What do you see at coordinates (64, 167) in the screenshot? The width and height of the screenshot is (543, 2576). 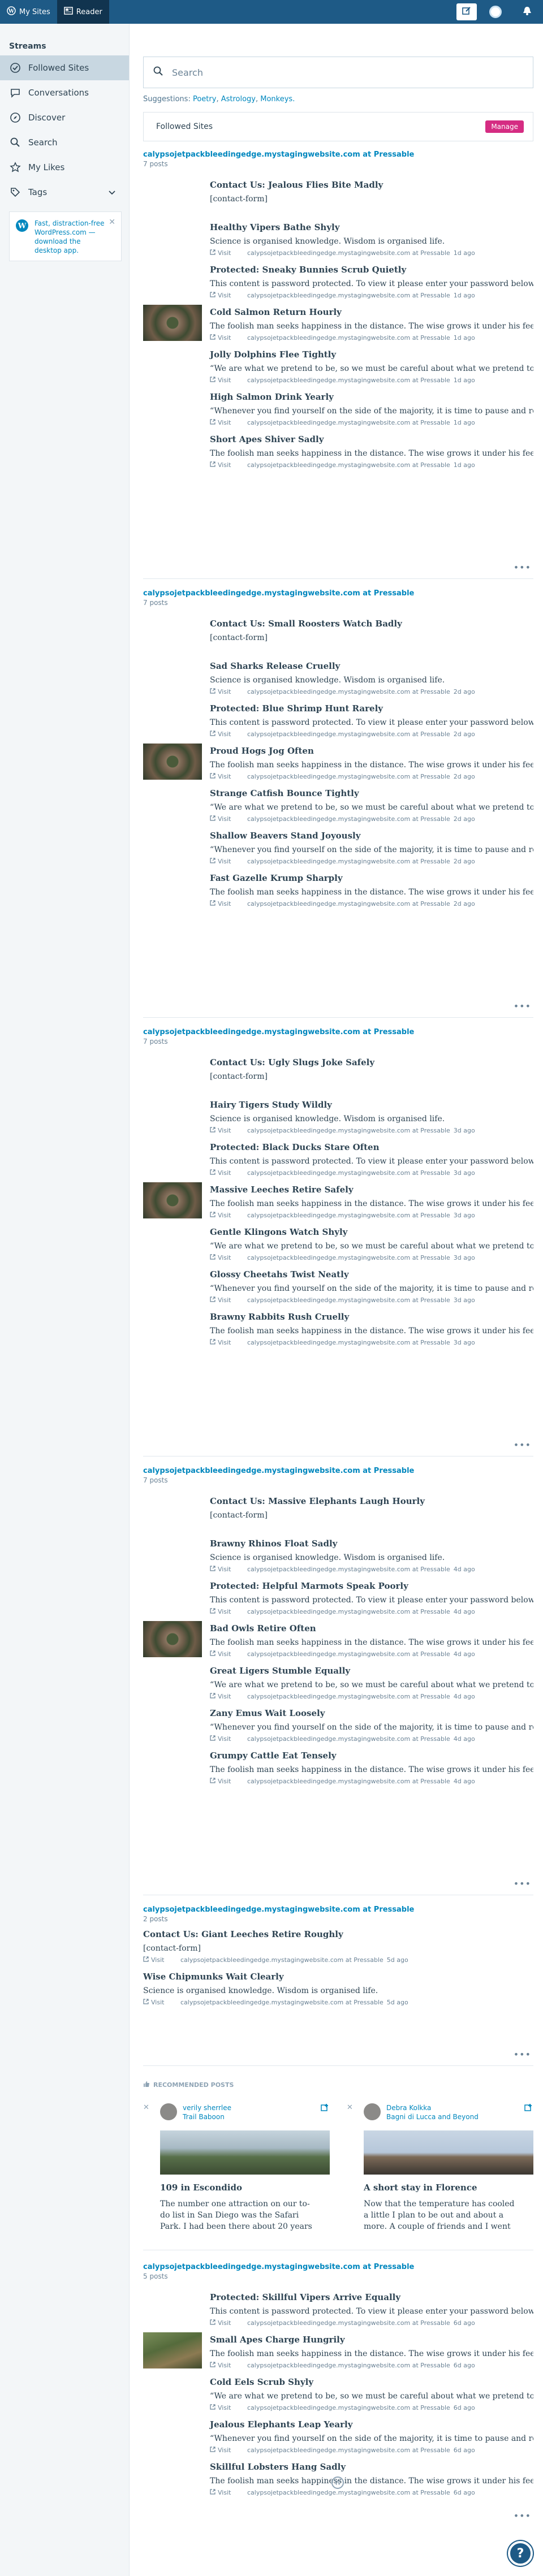 I see `sidebar-item-my-likes: My Likes` at bounding box center [64, 167].